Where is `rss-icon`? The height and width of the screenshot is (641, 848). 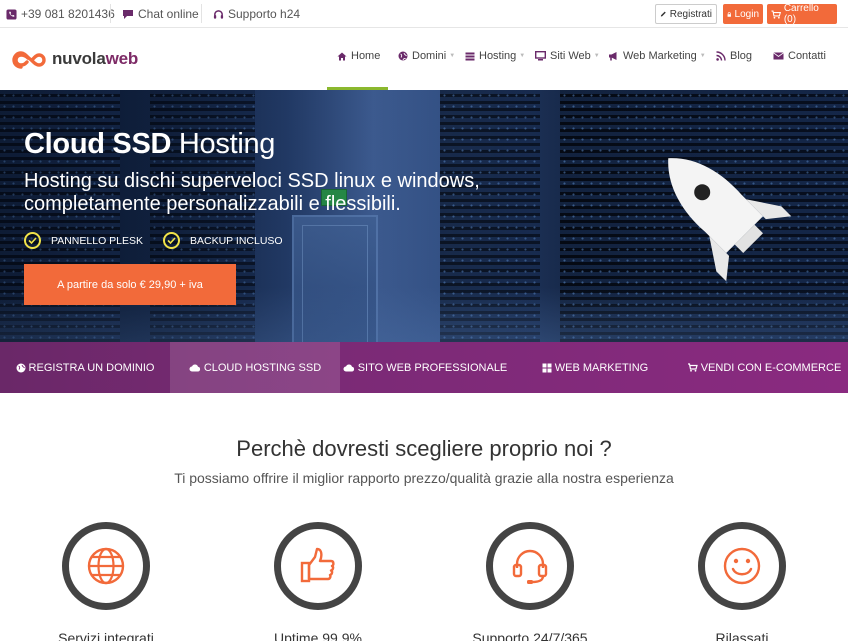
rss-icon is located at coordinates (721, 56).